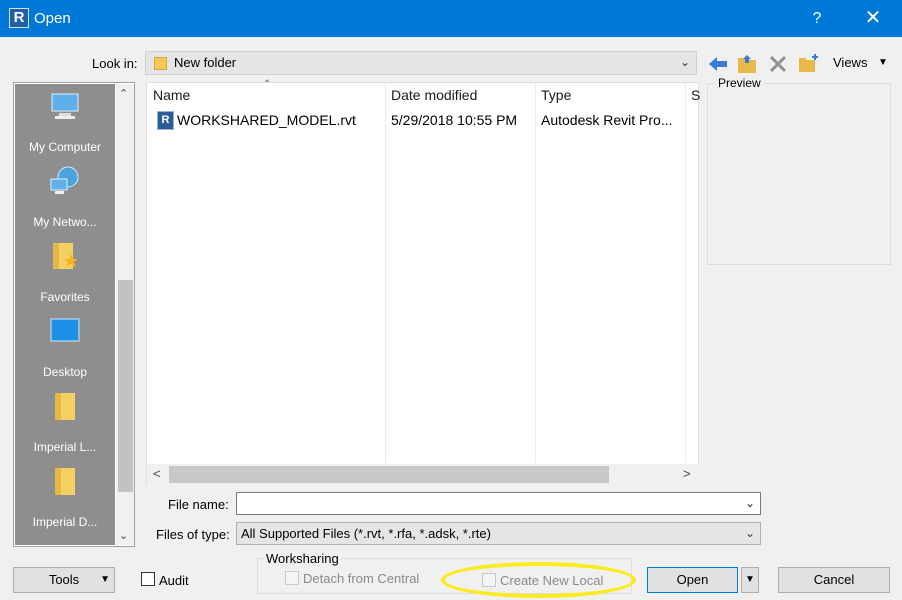  I want to click on close-button: ✕, so click(873, 18).